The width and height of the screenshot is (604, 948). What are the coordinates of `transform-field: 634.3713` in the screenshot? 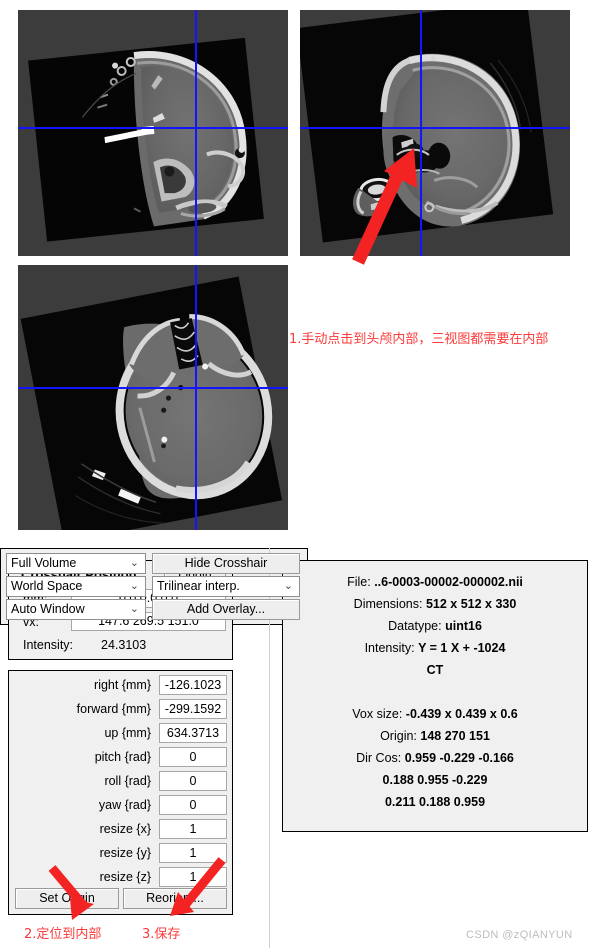 It's located at (193, 733).